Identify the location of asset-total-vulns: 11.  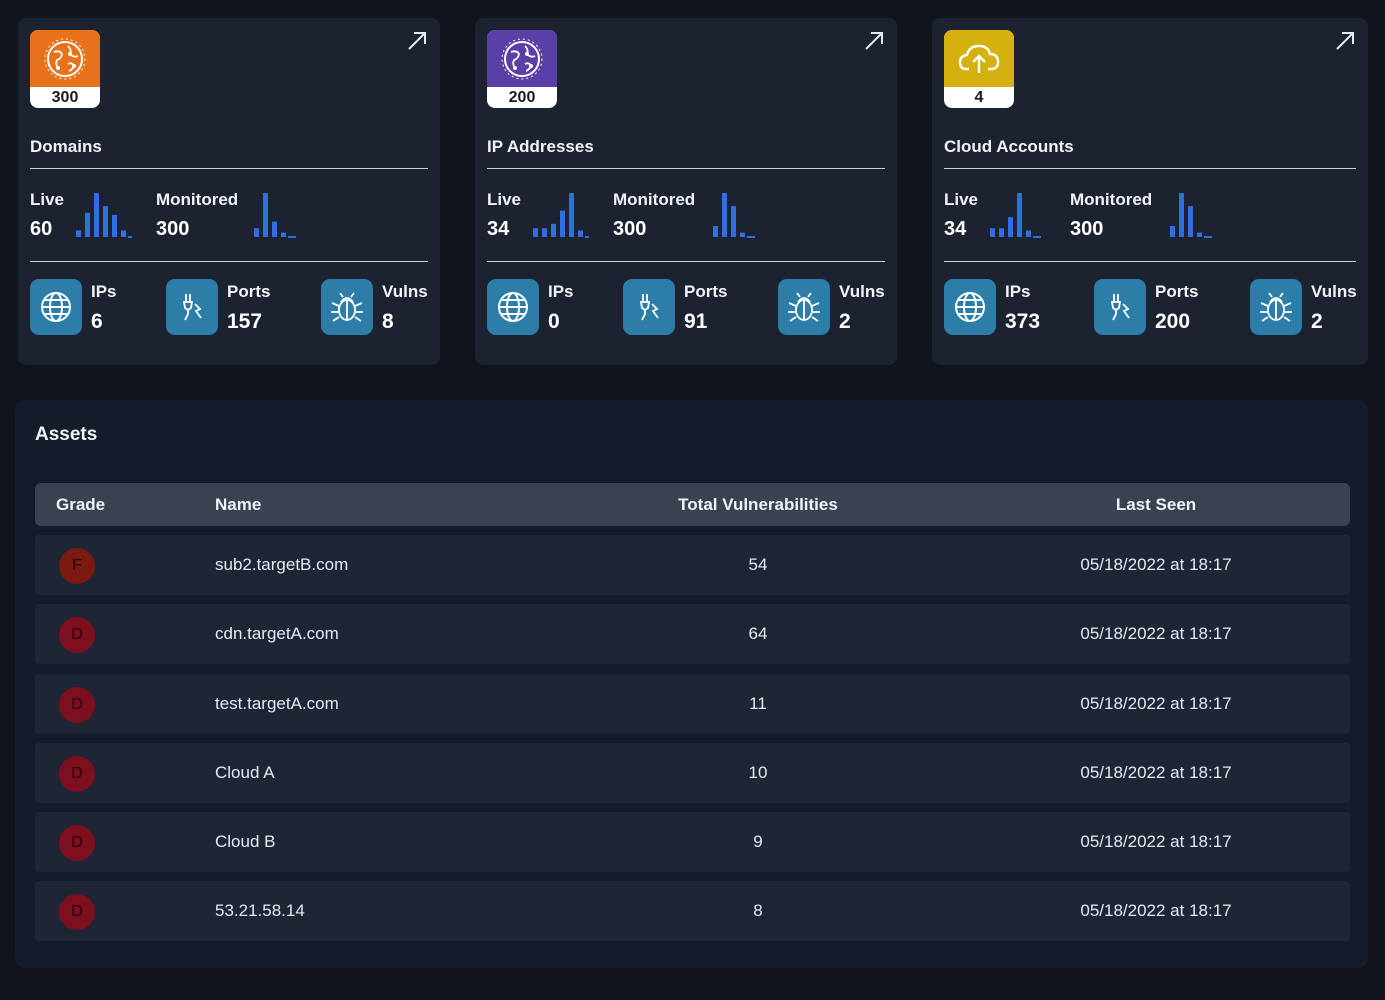
(758, 703).